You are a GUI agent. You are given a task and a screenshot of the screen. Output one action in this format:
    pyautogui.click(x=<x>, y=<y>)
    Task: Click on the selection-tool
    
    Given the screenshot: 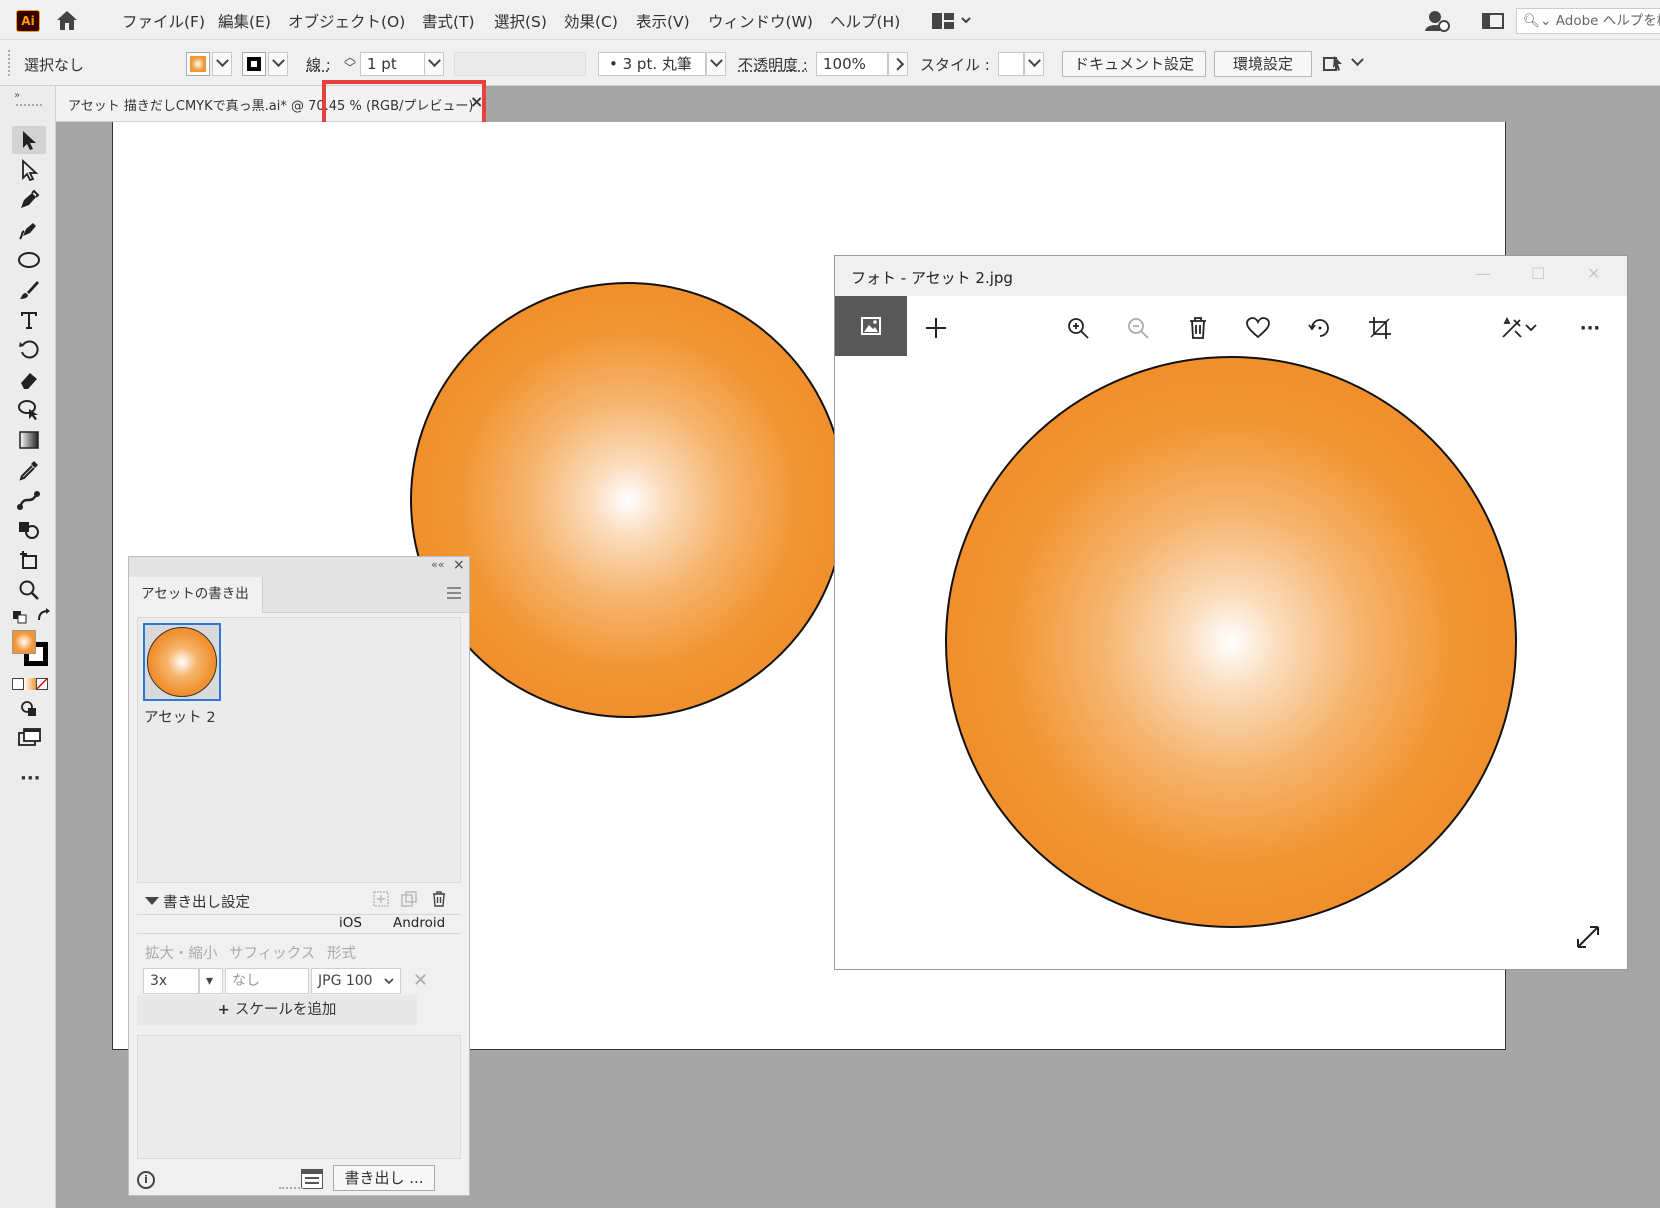 What is the action you would take?
    pyautogui.click(x=29, y=140)
    